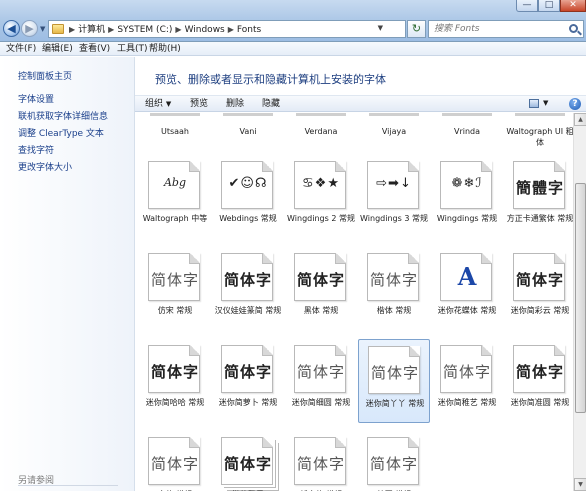 The width and height of the screenshot is (586, 491). Describe the element at coordinates (467, 276) in the screenshot. I see `font-sample-text: A` at that location.